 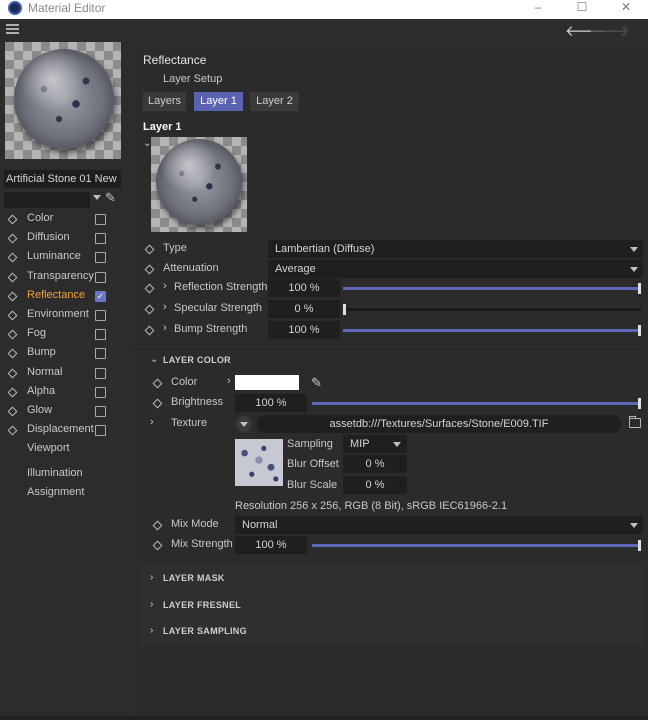 I want to click on attenuation-dropdown: Average, so click(x=455, y=269).